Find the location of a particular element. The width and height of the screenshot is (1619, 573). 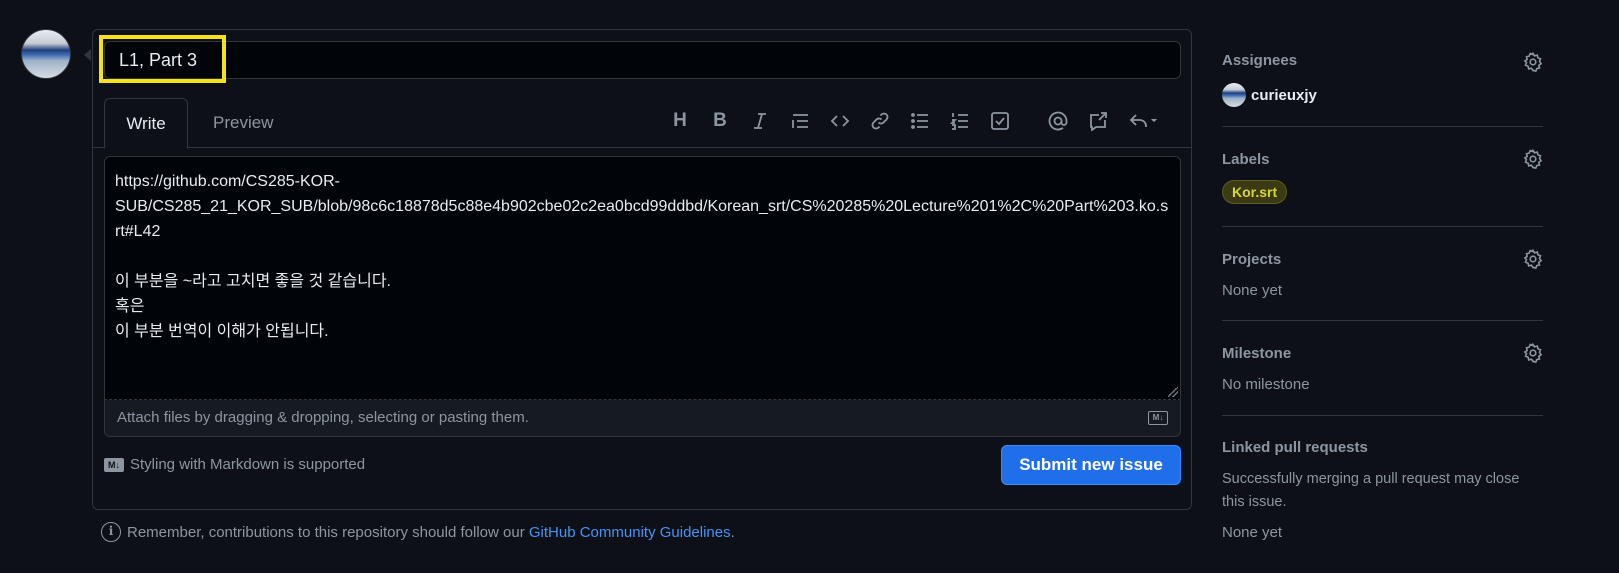

linked-prs-heading: Linked pull requests is located at coordinates (1295, 447).